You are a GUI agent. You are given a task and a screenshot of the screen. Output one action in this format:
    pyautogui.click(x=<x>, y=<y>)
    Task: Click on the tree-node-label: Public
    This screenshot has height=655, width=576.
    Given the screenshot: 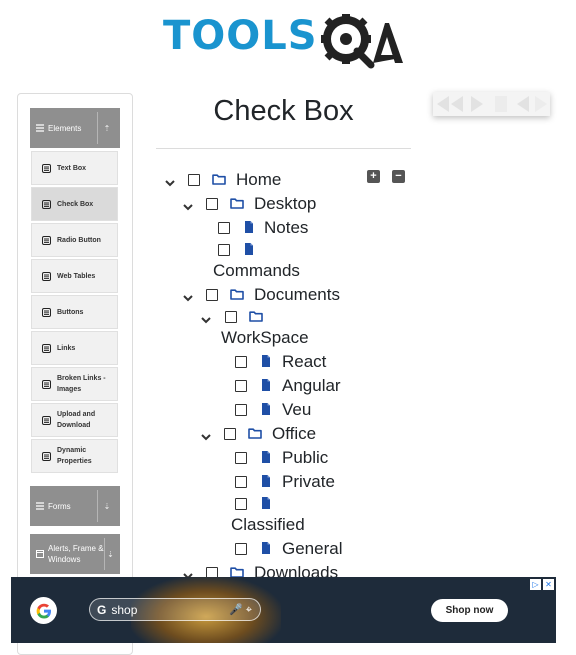 What is the action you would take?
    pyautogui.click(x=305, y=458)
    